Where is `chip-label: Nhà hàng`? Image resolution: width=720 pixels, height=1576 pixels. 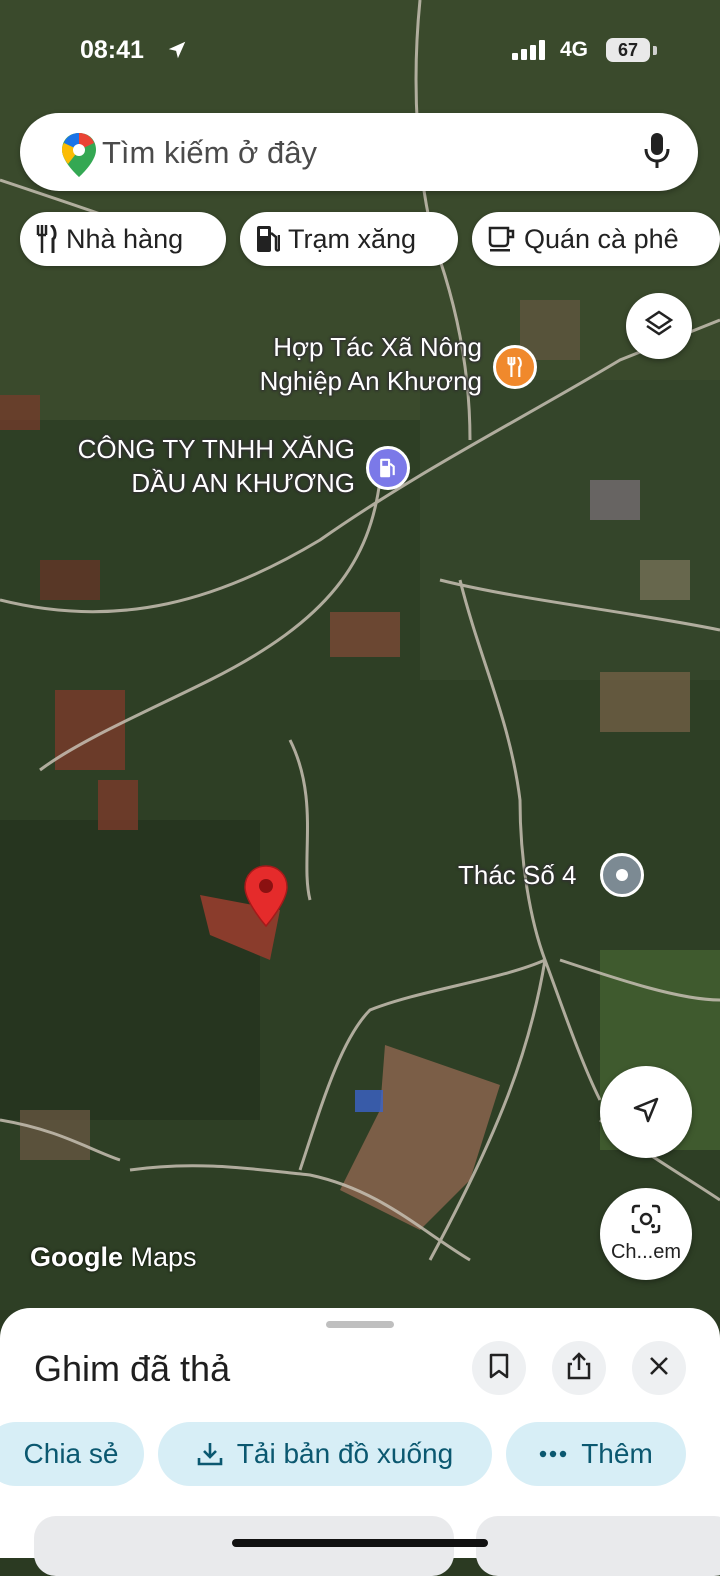
chip-label: Nhà hàng is located at coordinates (125, 238).